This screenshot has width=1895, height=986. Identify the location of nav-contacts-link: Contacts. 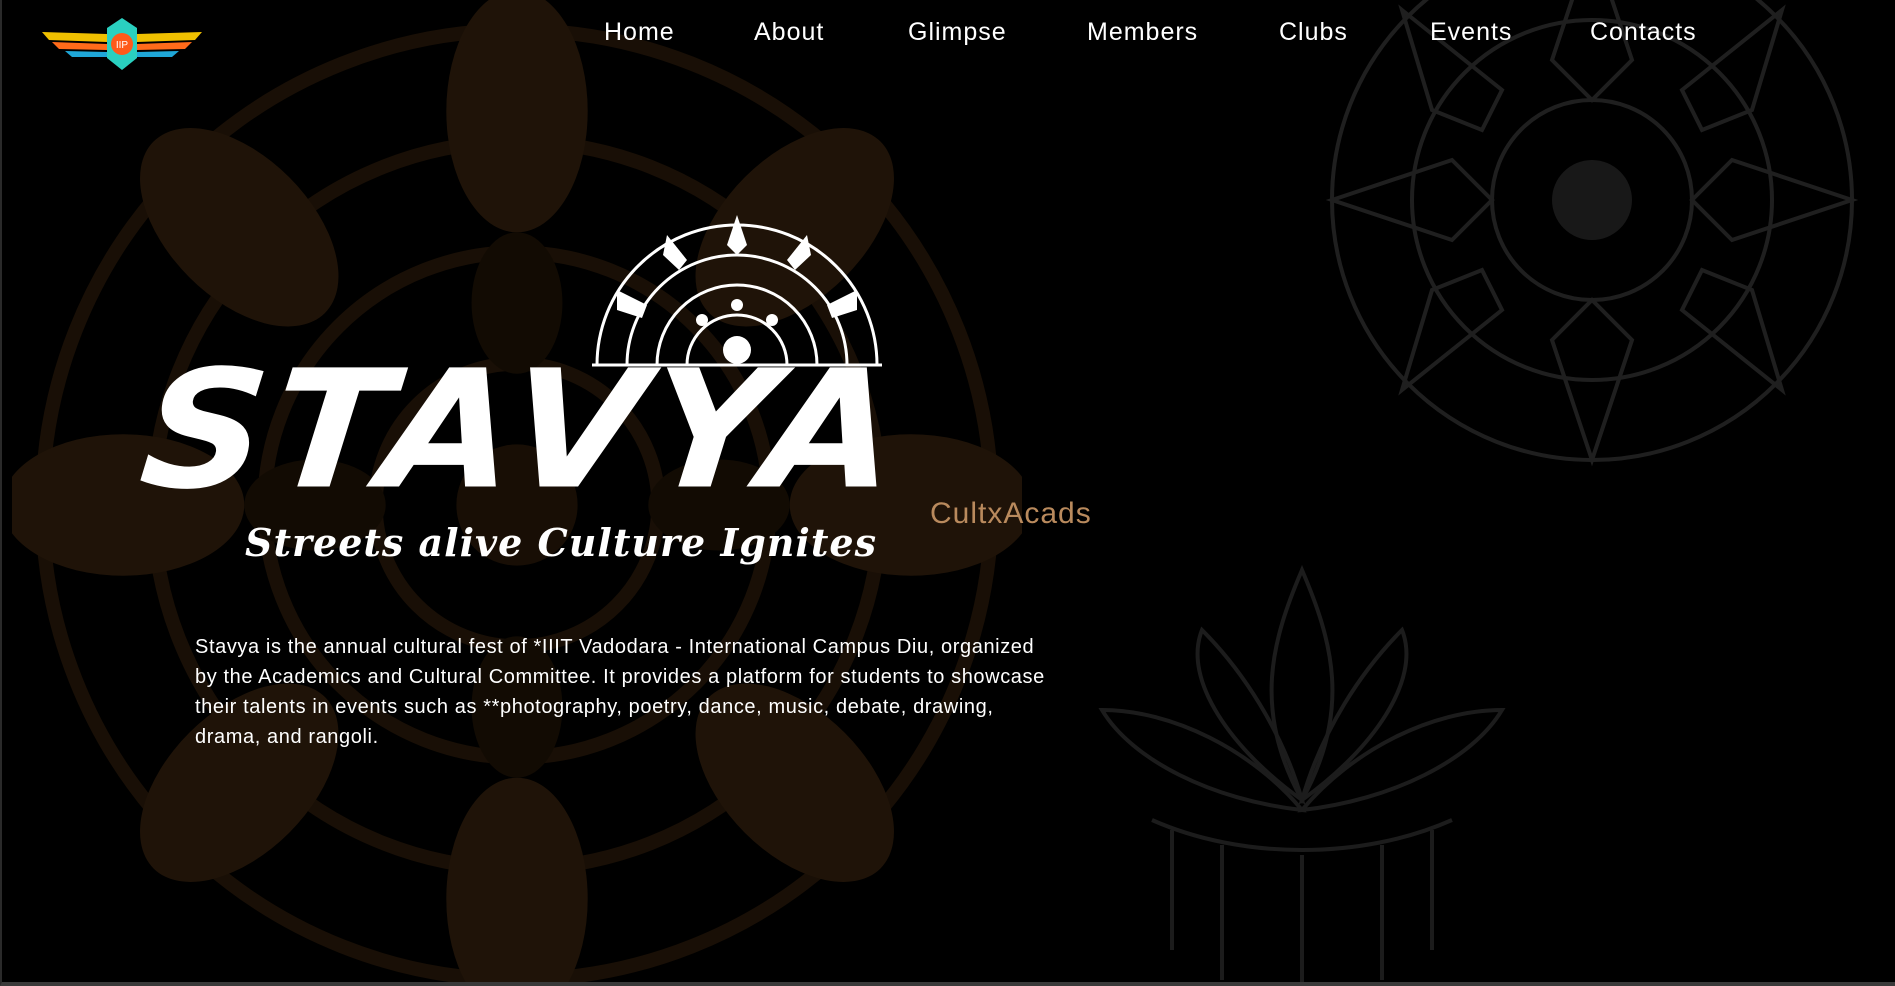
(1643, 32).